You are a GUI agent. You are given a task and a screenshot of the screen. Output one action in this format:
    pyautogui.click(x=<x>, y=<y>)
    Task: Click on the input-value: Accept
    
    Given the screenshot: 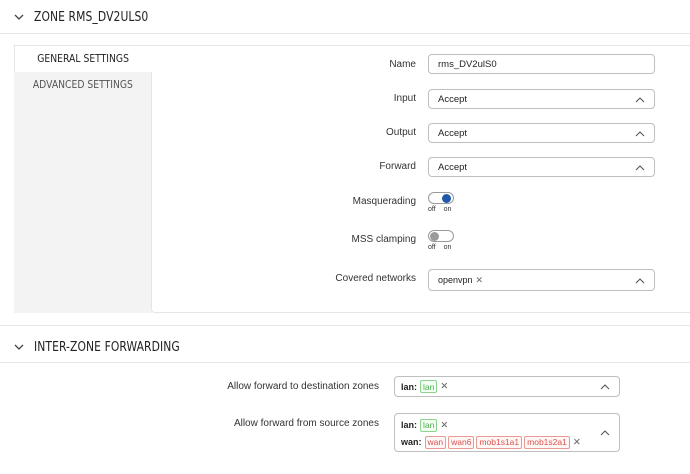 What is the action you would take?
    pyautogui.click(x=453, y=99)
    